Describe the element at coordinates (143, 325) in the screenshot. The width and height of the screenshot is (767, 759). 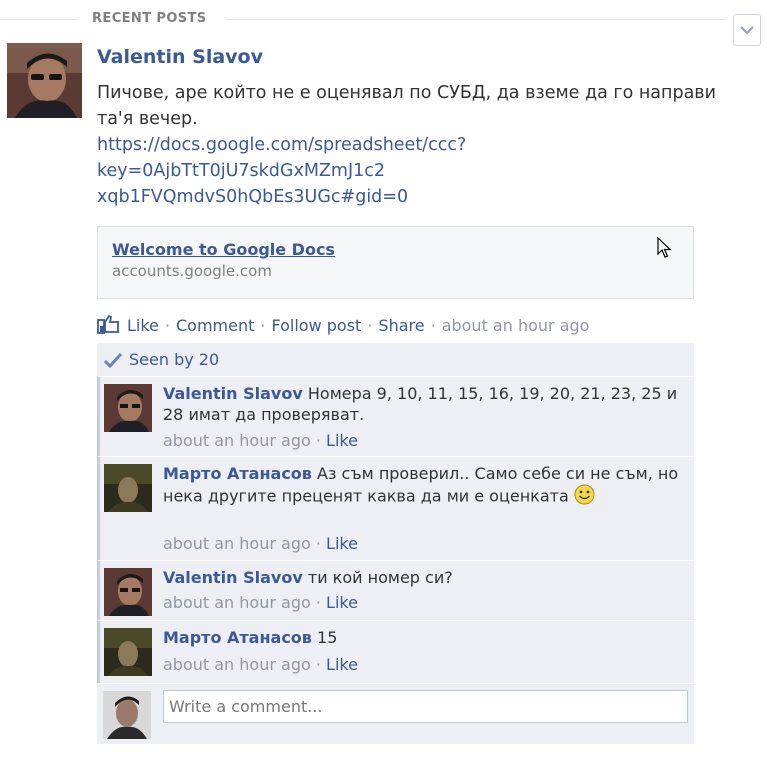
I see `like-link: Like` at that location.